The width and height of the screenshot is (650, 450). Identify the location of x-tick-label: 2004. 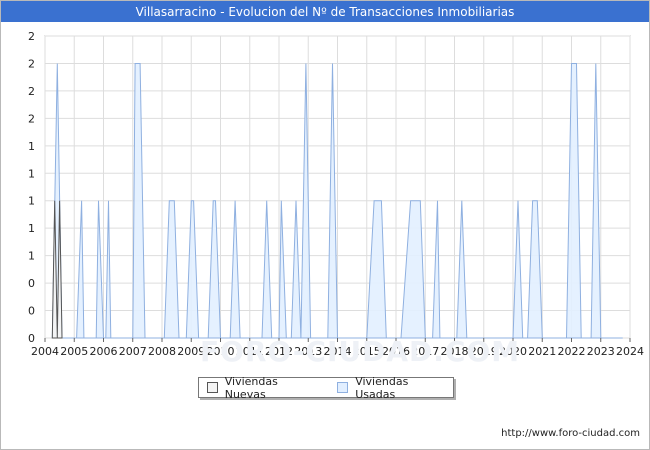
(45, 351).